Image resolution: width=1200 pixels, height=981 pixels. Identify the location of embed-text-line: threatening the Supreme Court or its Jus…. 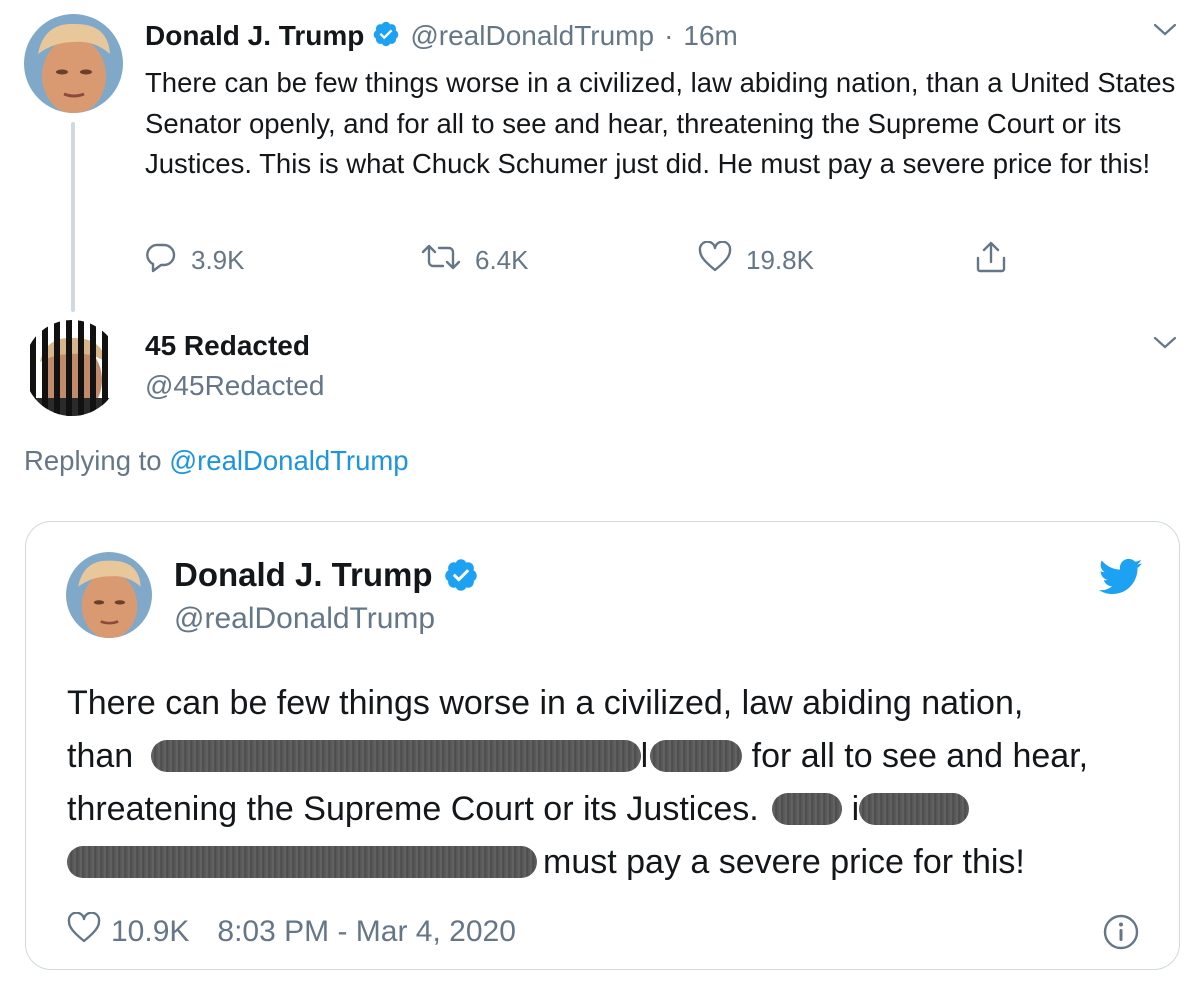
(612, 809).